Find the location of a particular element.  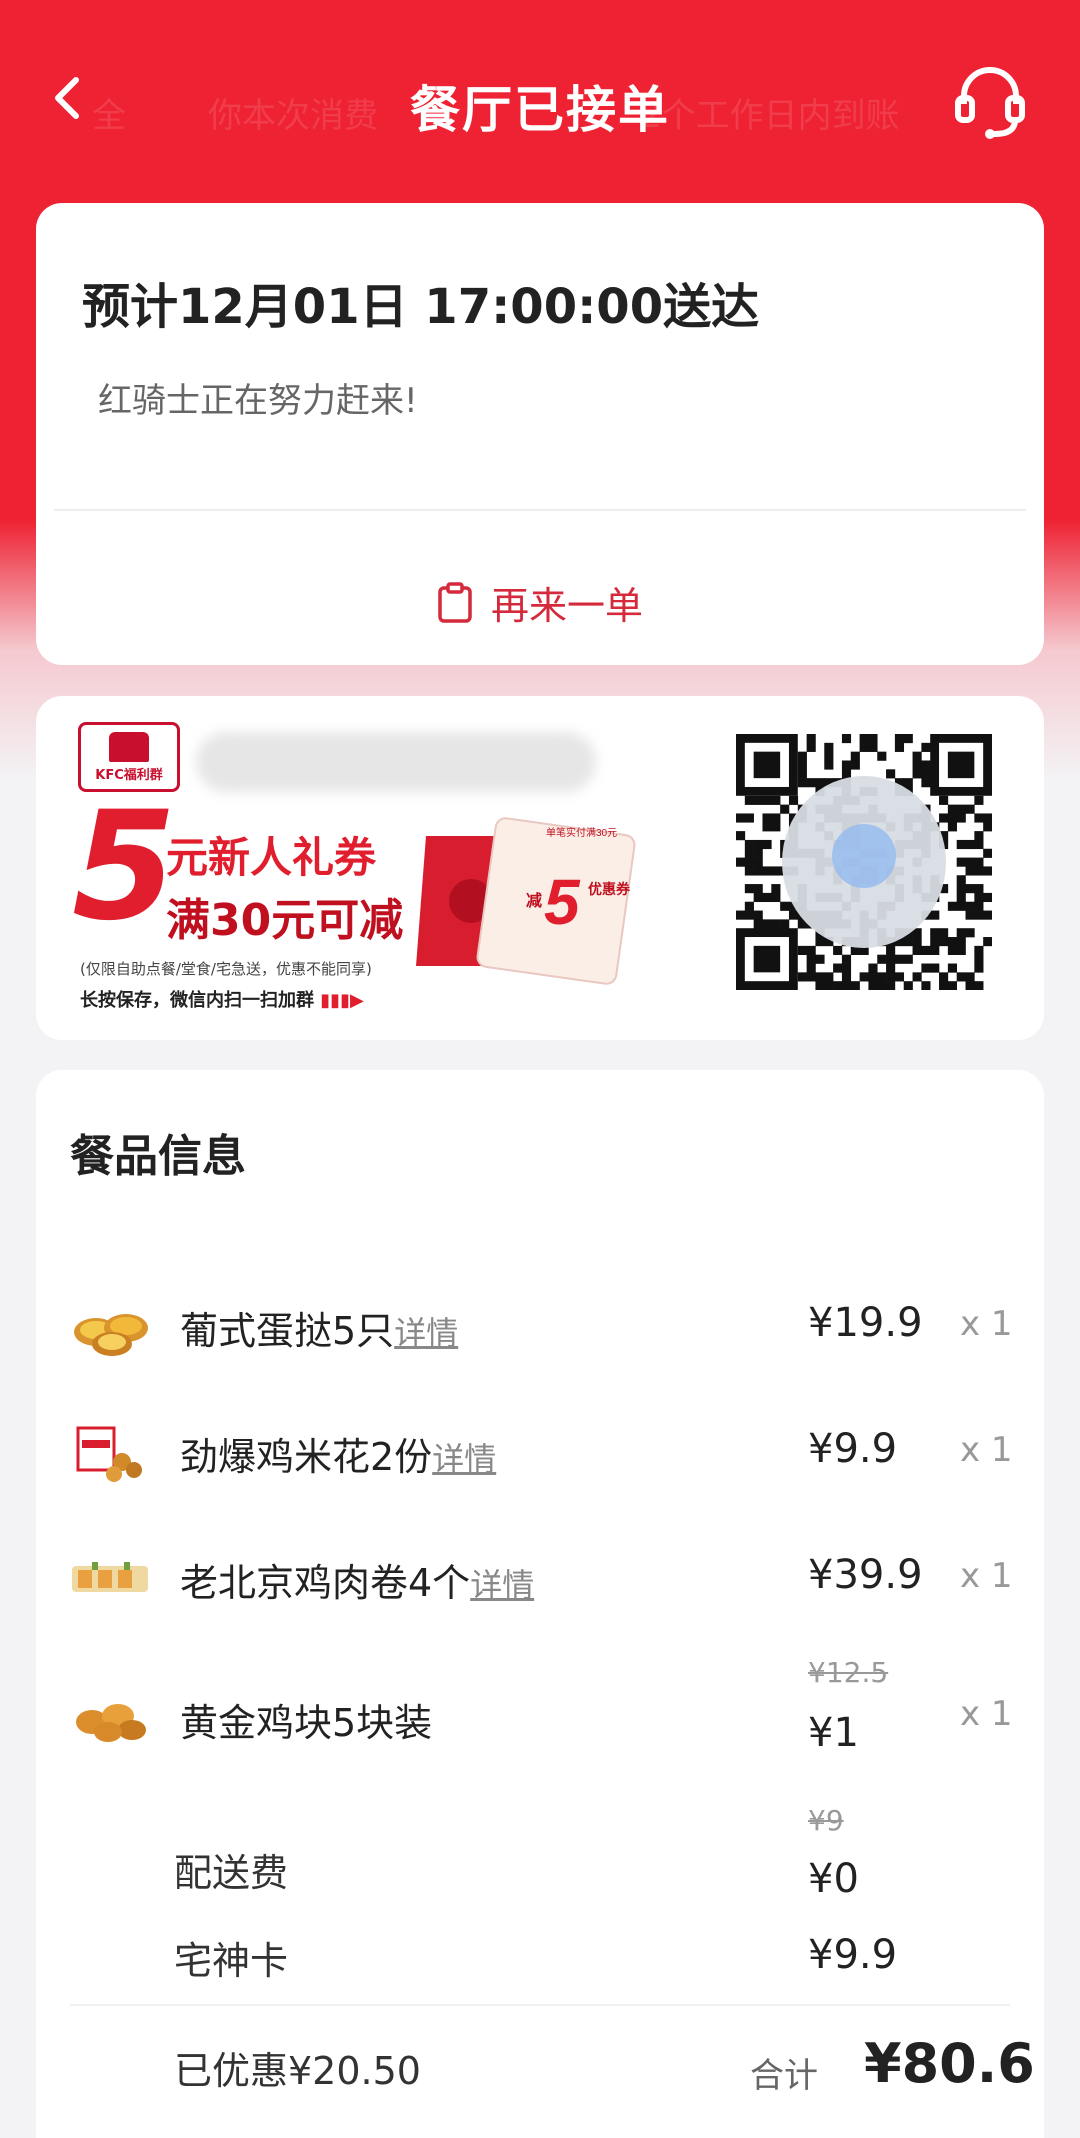

promo-cta: 长按保存，微信内扫一扫加群 ▮▮▮▶ is located at coordinates (222, 1000).